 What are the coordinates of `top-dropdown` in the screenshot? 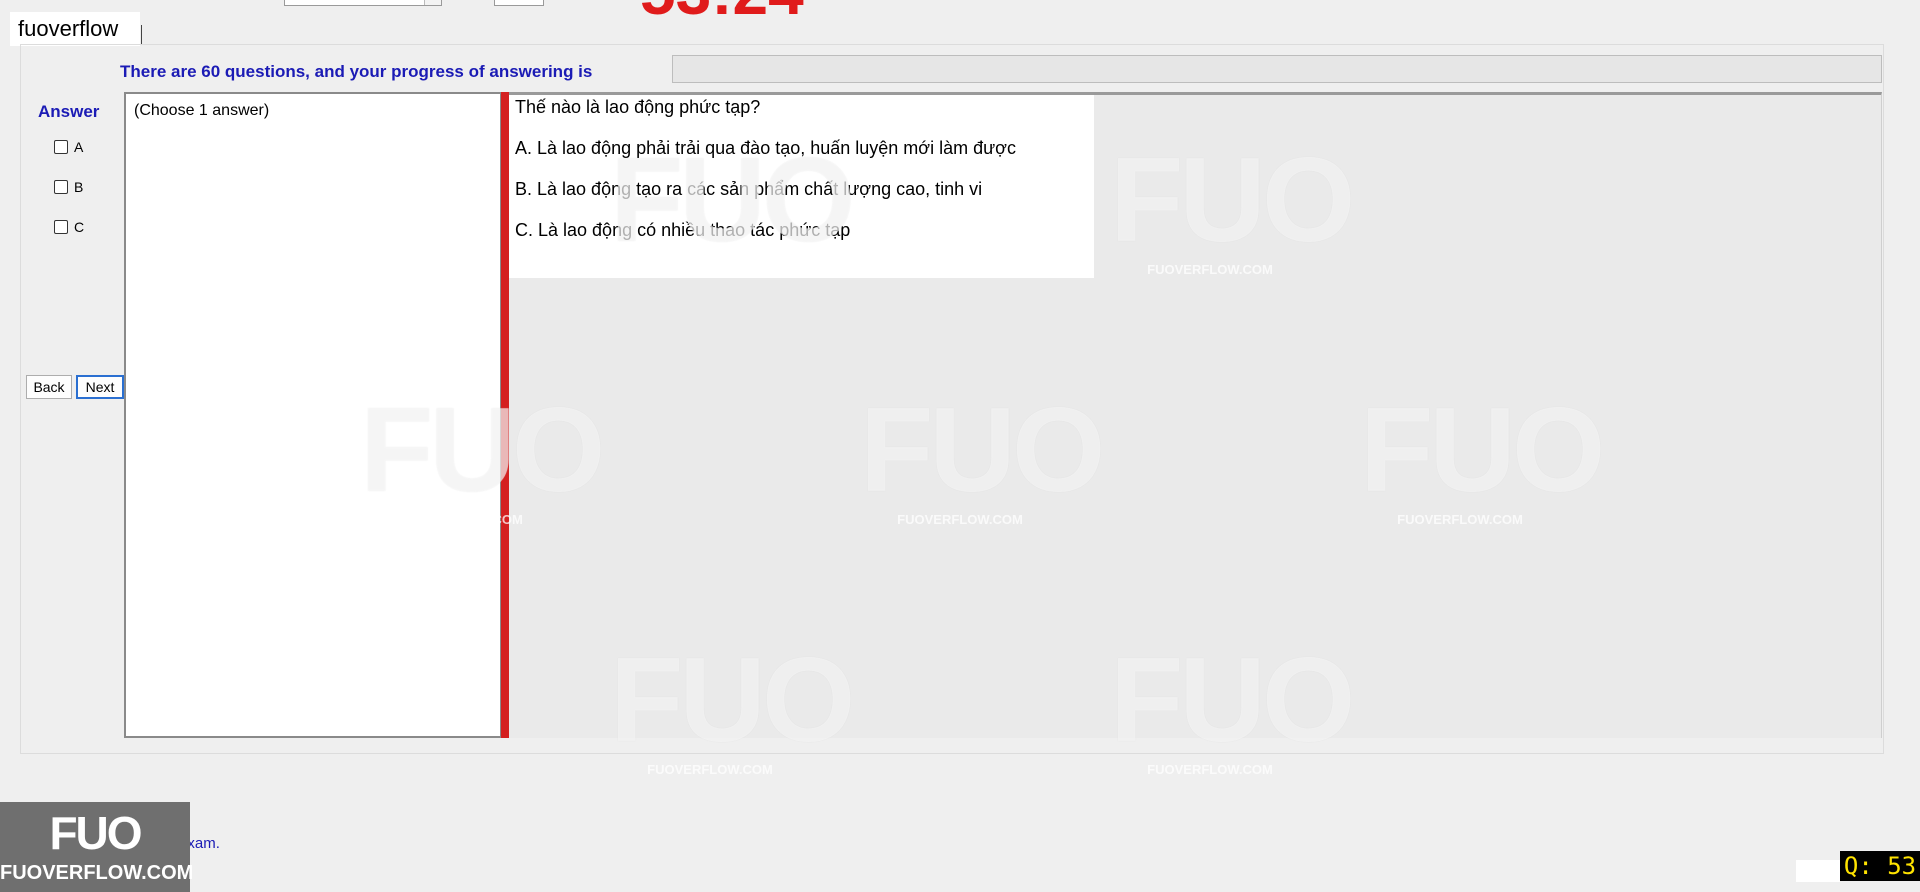 It's located at (363, 3).